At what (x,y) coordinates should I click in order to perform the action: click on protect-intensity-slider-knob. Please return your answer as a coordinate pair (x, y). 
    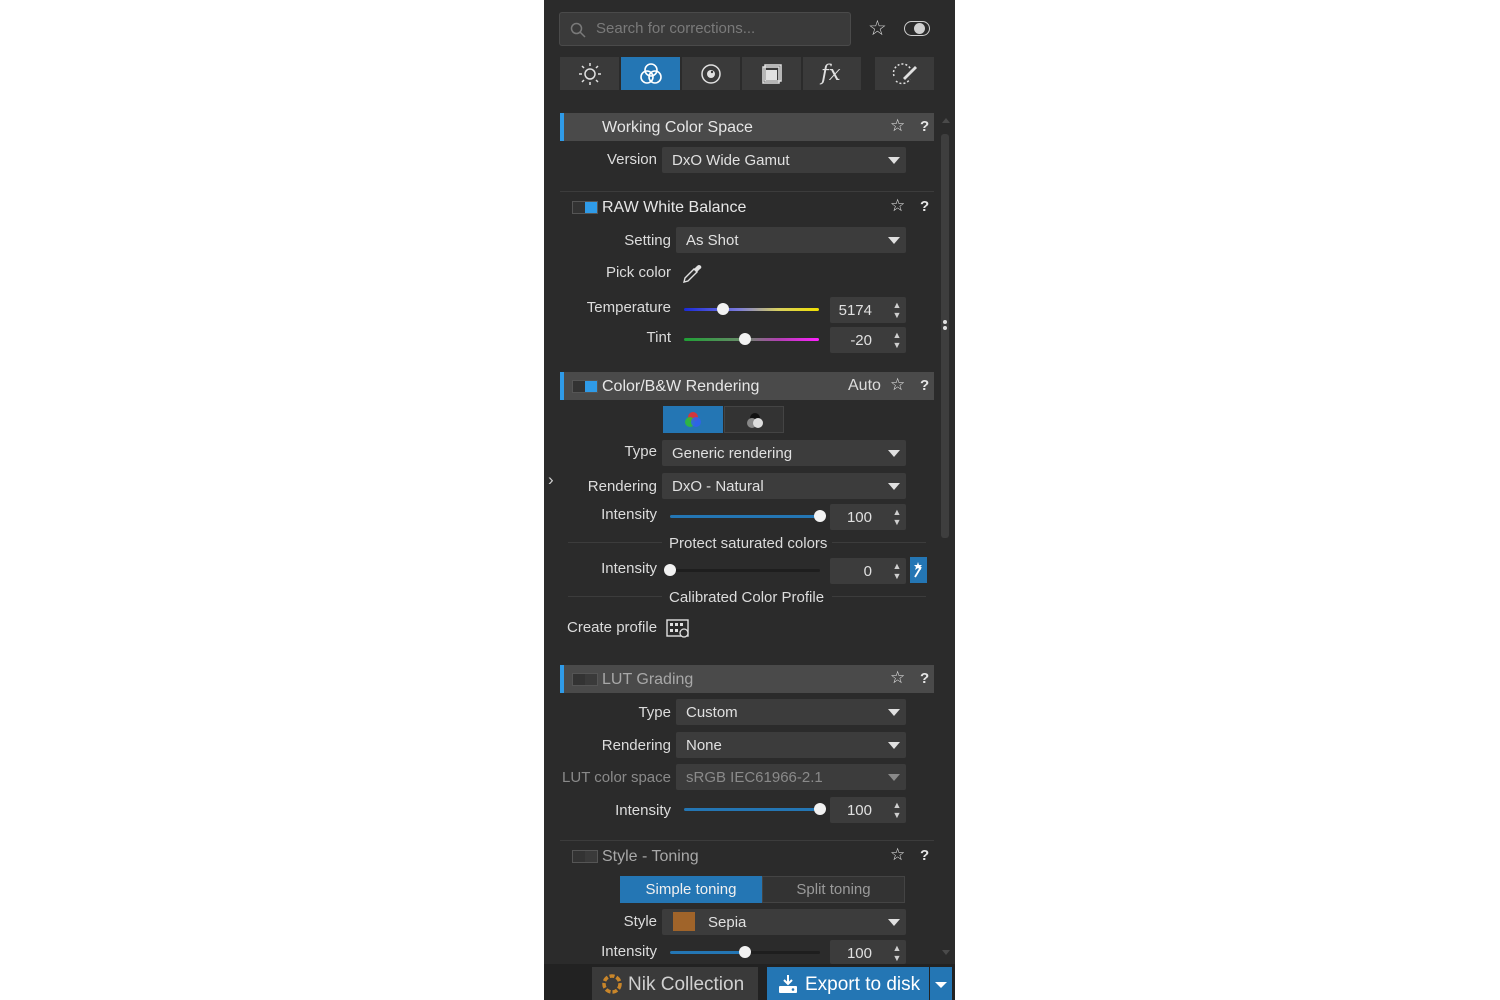
    Looking at the image, I should click on (670, 570).